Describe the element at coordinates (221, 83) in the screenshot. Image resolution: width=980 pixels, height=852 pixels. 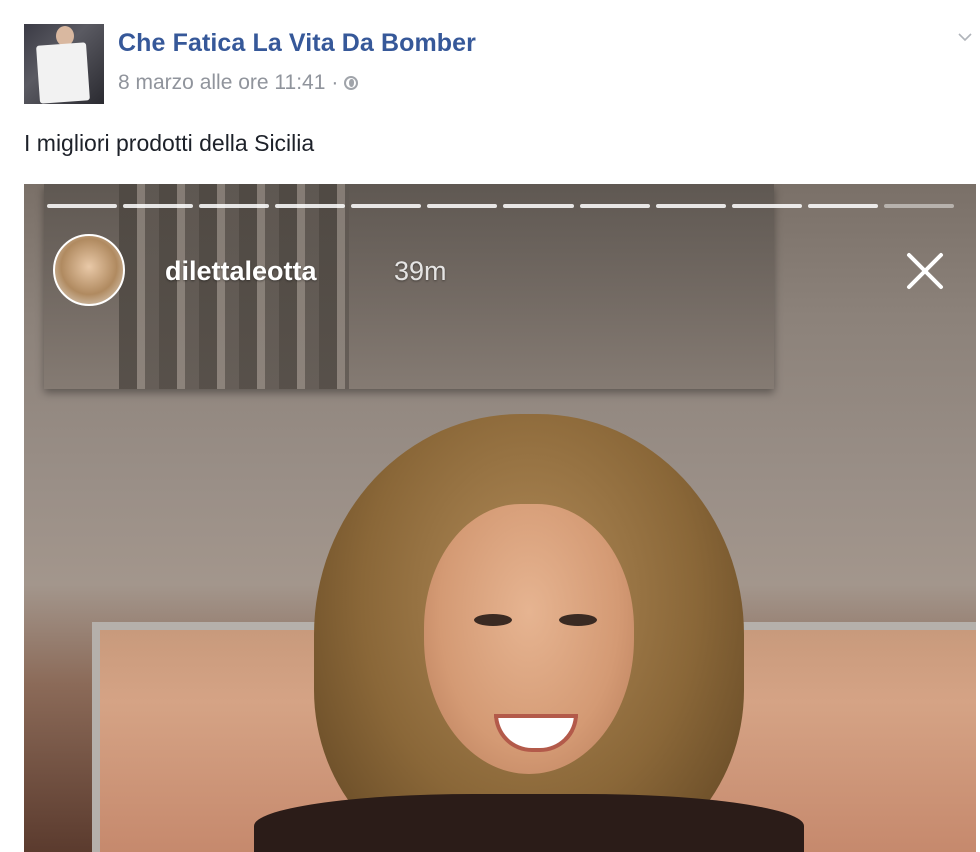
I see `post-timestamp: 8 marzo alle ore 11:41` at that location.